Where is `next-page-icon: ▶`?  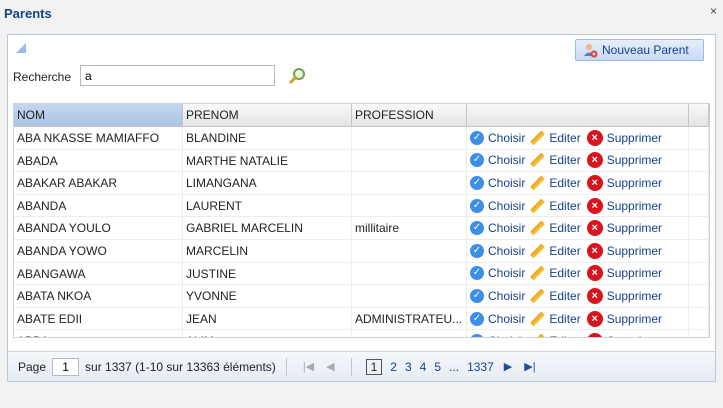
next-page-icon: ▶ is located at coordinates (508, 366).